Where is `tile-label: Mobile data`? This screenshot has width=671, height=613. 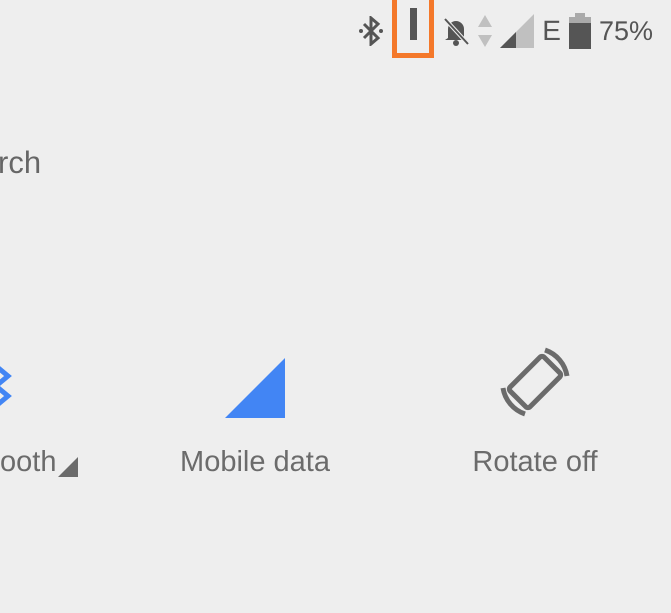 tile-label: Mobile data is located at coordinates (255, 462).